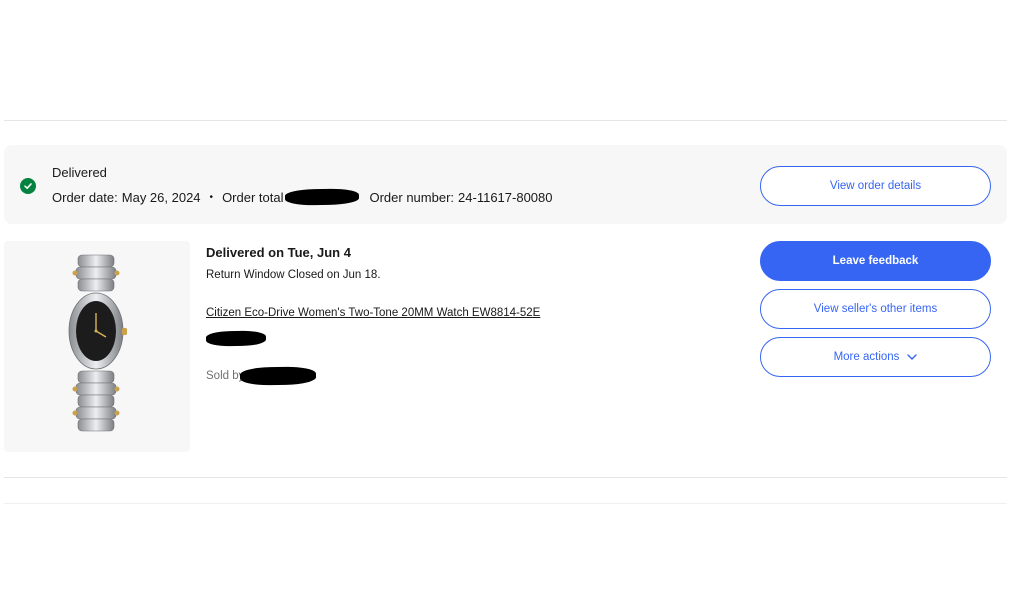  Describe the element at coordinates (875, 261) in the screenshot. I see `leave-feedback-button: Leave feedback` at that location.